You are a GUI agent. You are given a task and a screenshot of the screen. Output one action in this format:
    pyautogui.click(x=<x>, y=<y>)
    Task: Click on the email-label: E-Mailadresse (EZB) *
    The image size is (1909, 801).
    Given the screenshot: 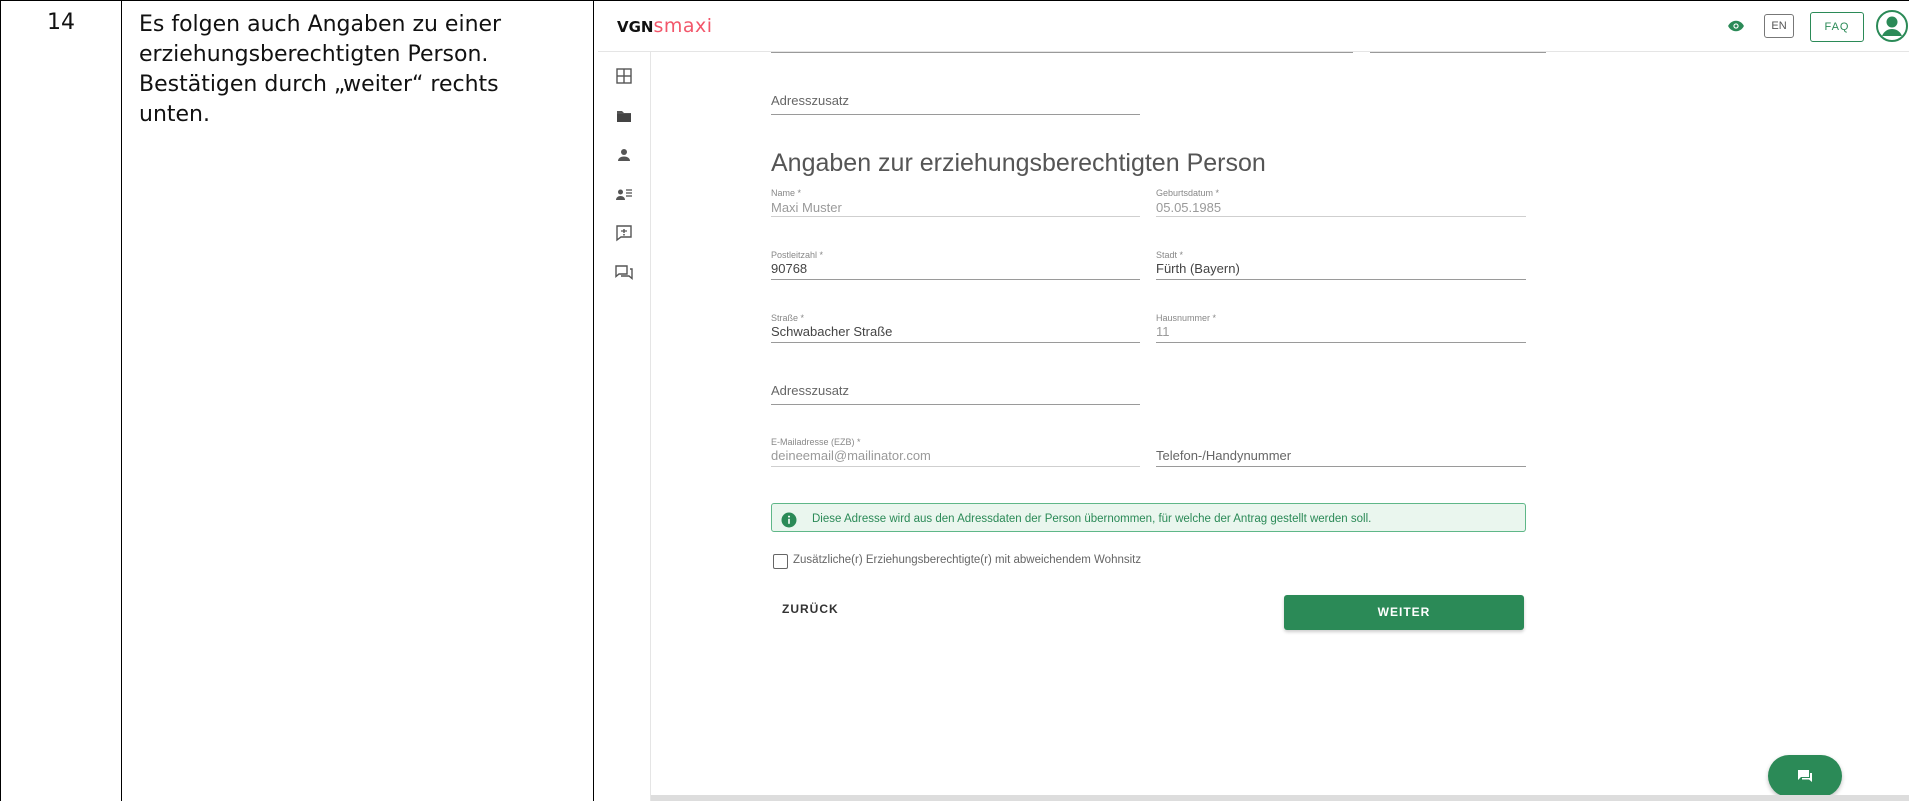 What is the action you would take?
    pyautogui.click(x=816, y=442)
    